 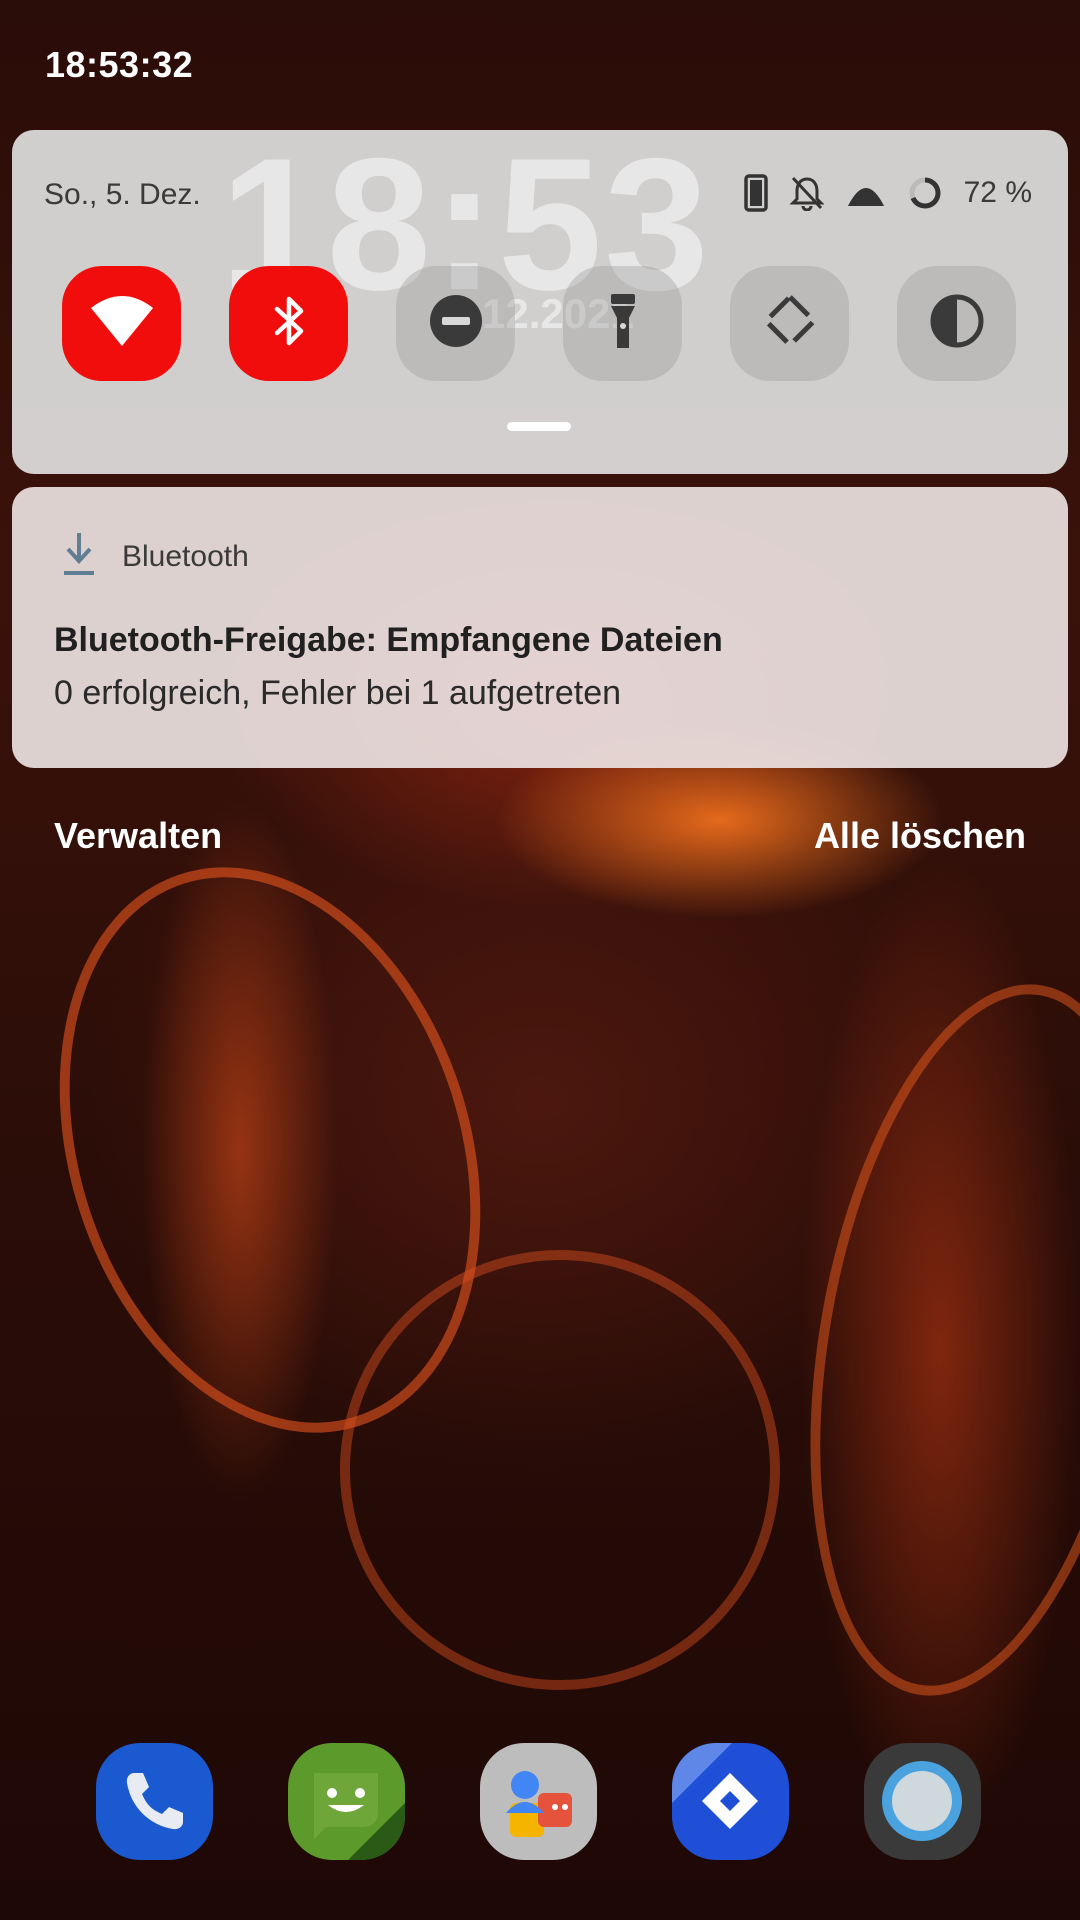 I want to click on tile-auto-rotate, so click(x=789, y=323).